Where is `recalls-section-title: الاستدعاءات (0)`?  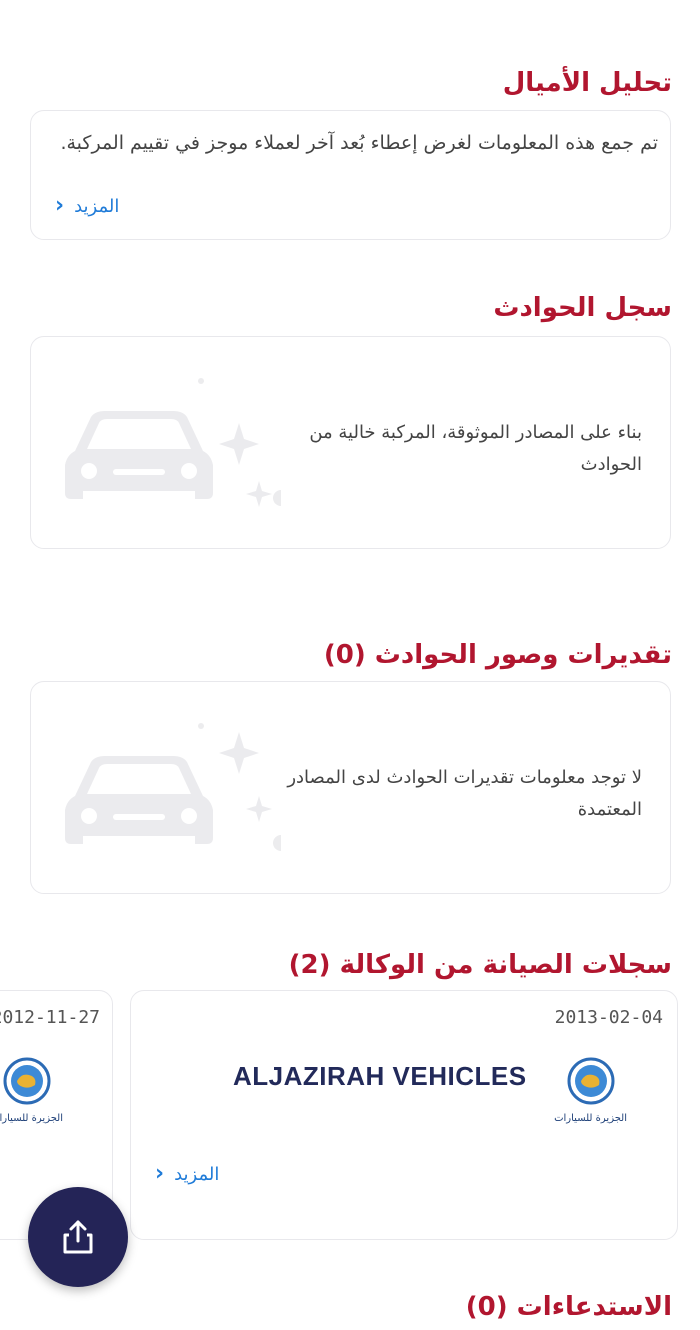
recalls-section-title: الاستدعاءات (0) is located at coordinates (568, 1307).